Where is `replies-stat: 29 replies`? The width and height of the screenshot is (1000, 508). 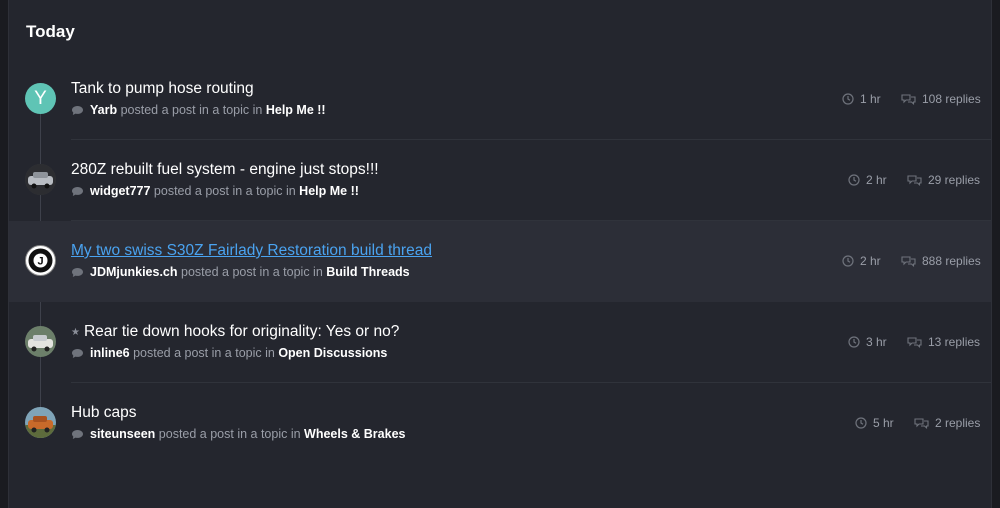 replies-stat: 29 replies is located at coordinates (943, 180).